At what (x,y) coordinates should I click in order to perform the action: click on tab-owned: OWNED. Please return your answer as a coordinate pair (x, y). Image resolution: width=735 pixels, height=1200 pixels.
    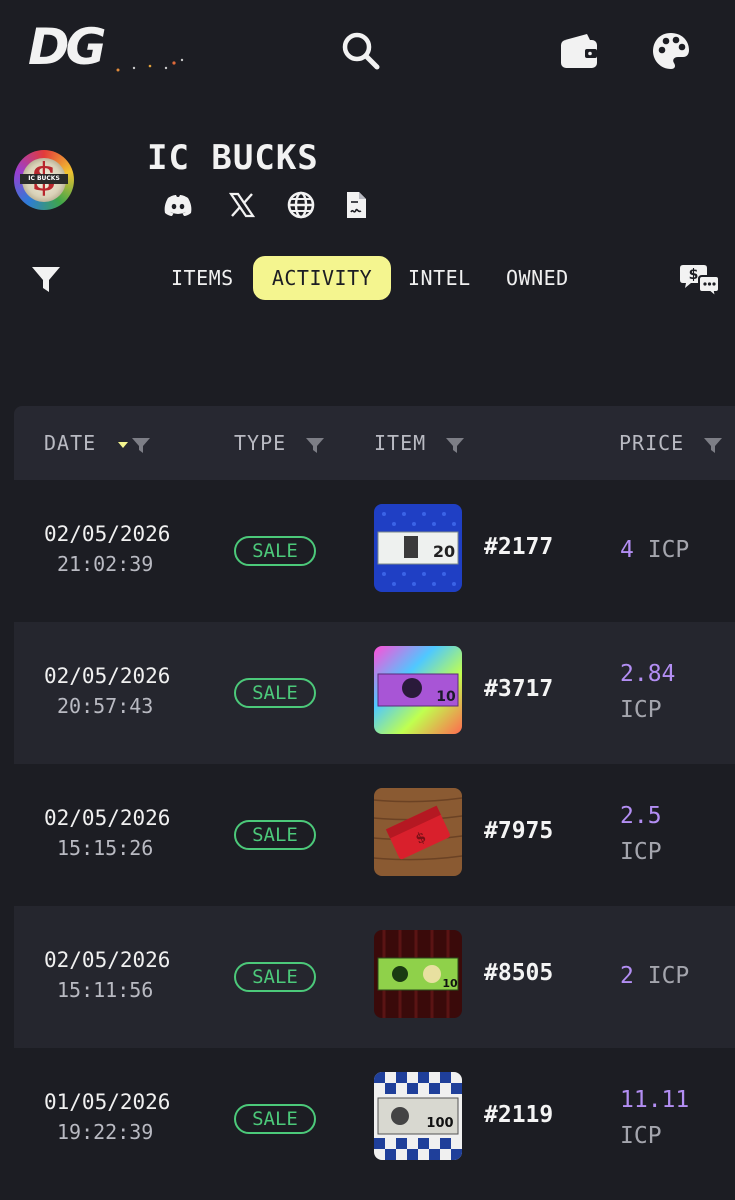
    Looking at the image, I should click on (537, 278).